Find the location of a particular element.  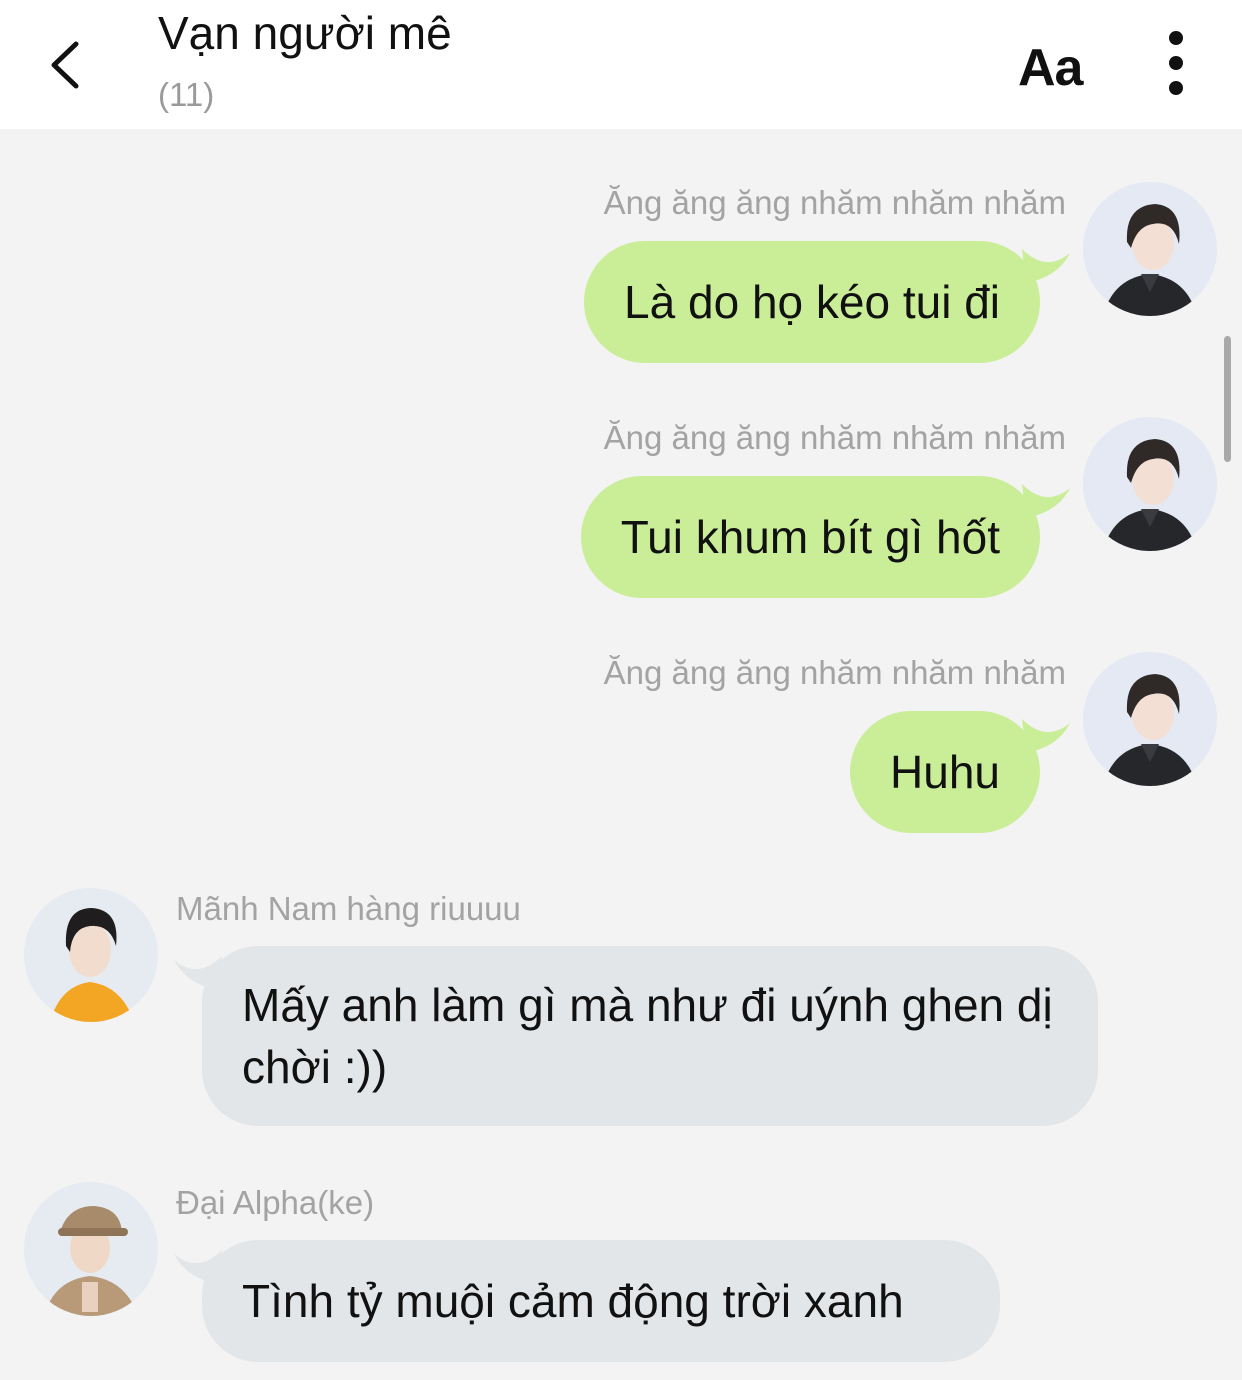

chat-title: Vạn người mê is located at coordinates (305, 33).